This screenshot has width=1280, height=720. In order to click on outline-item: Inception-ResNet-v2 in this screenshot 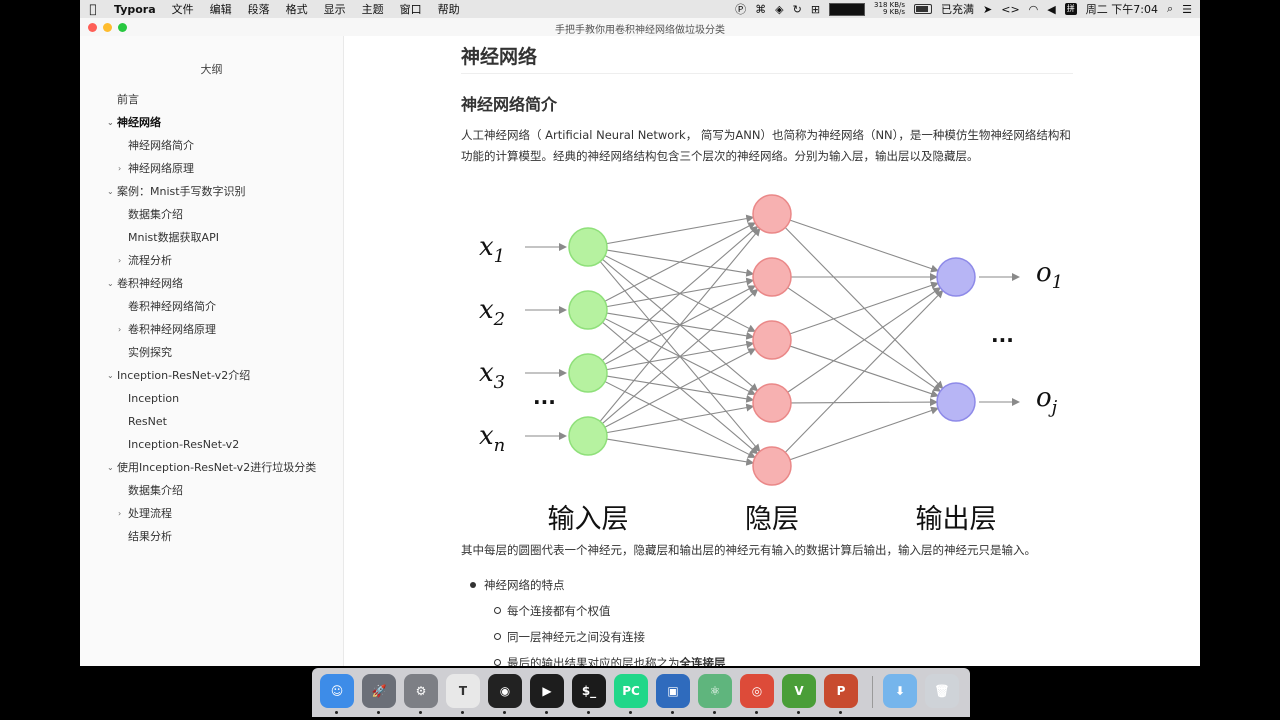, I will do `click(211, 444)`.